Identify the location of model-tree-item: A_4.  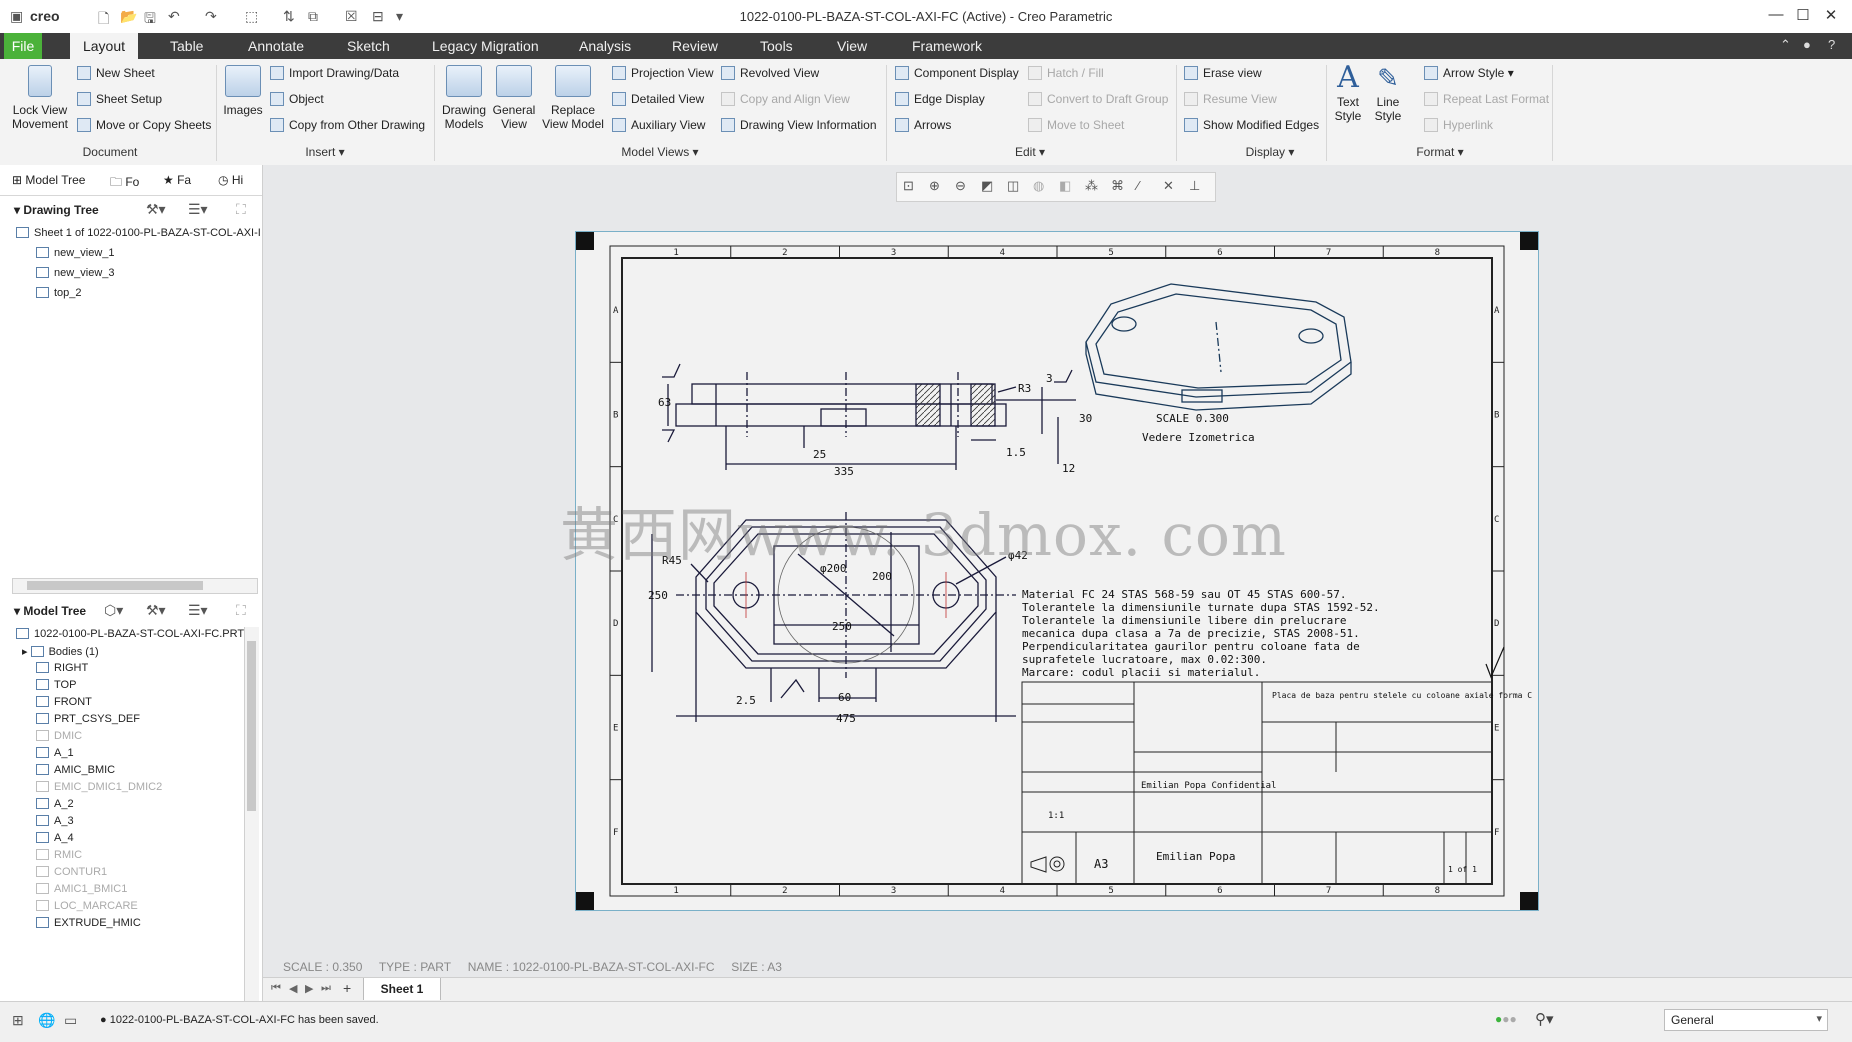
(55, 838).